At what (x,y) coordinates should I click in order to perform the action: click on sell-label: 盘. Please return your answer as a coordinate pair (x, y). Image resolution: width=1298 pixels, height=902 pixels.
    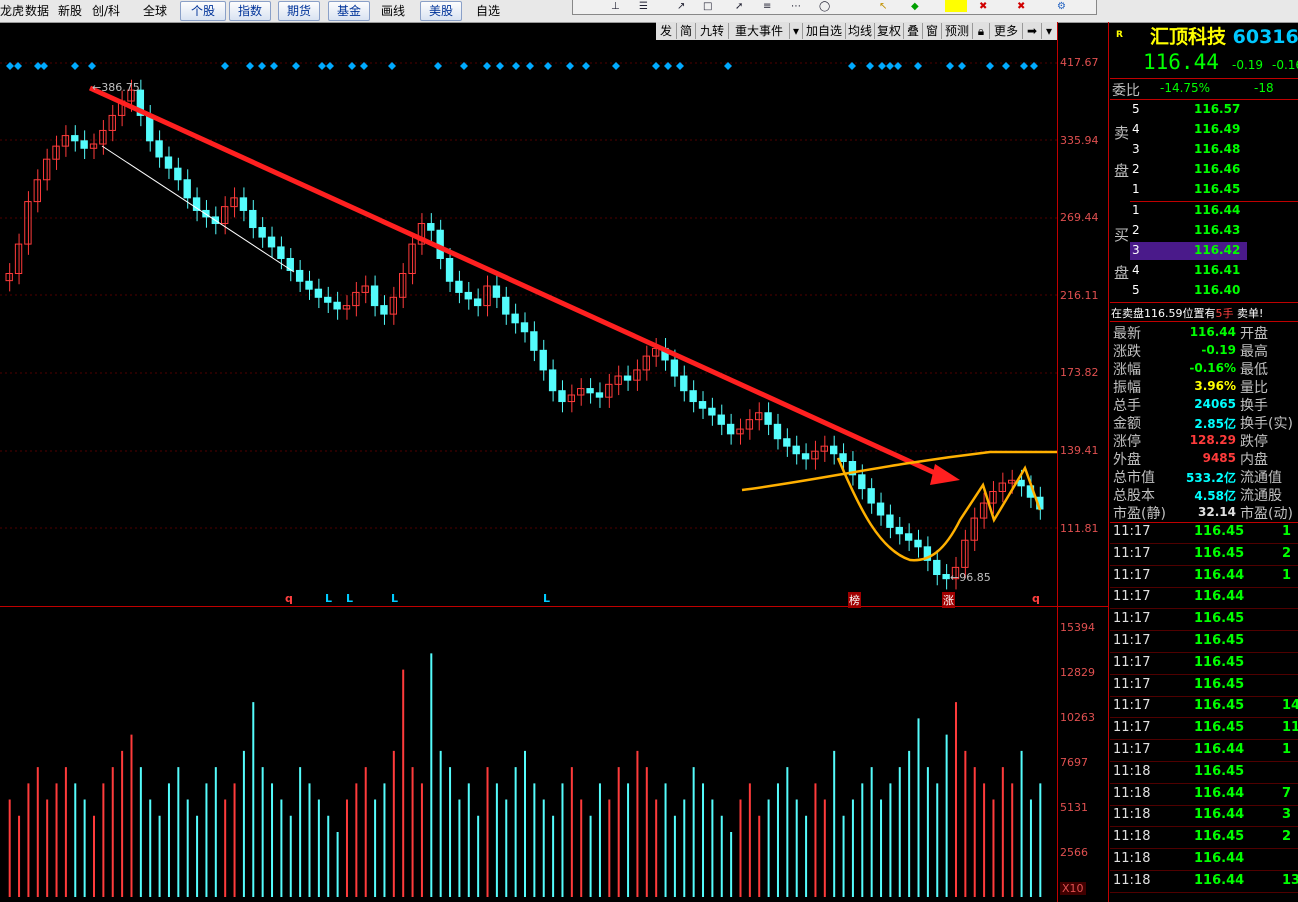
    Looking at the image, I should click on (1122, 171).